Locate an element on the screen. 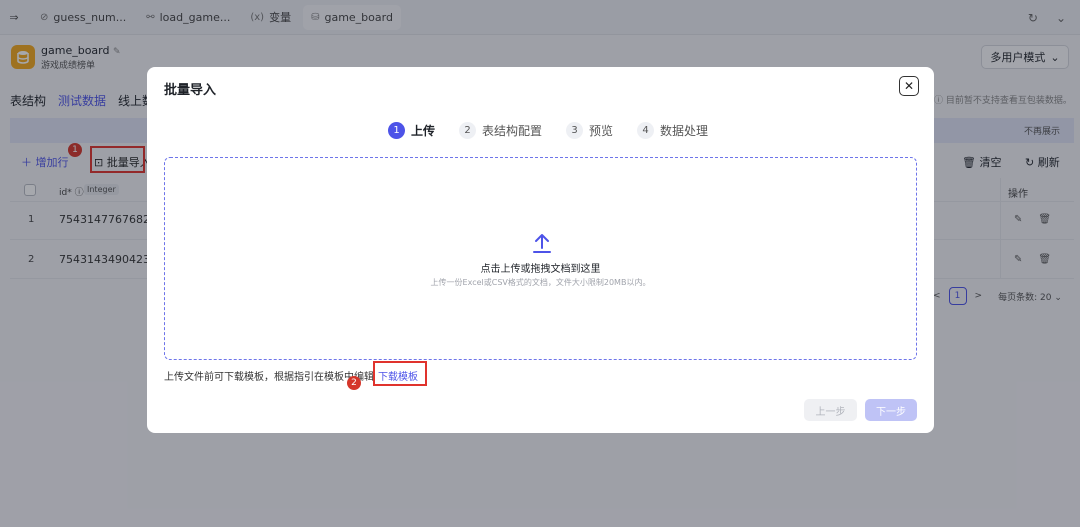 Image resolution: width=1080 pixels, height=527 pixels. prev-step-button: 上一步 is located at coordinates (830, 410).